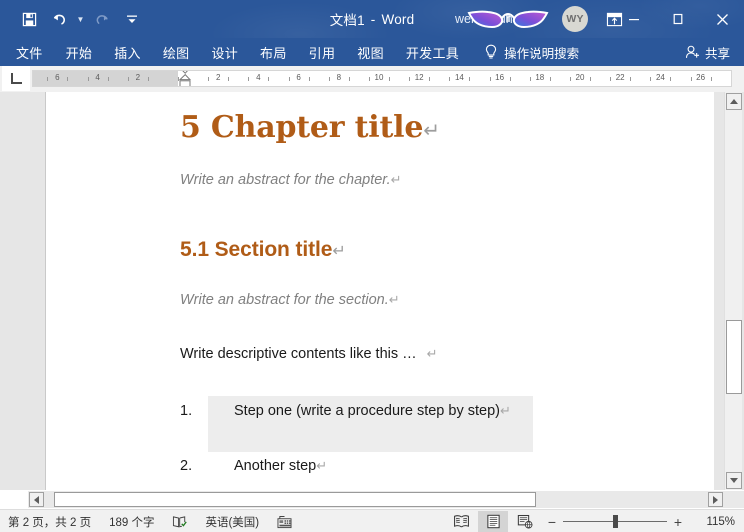 This screenshot has height=532, width=744. I want to click on word-count: 189 个字, so click(131, 521).